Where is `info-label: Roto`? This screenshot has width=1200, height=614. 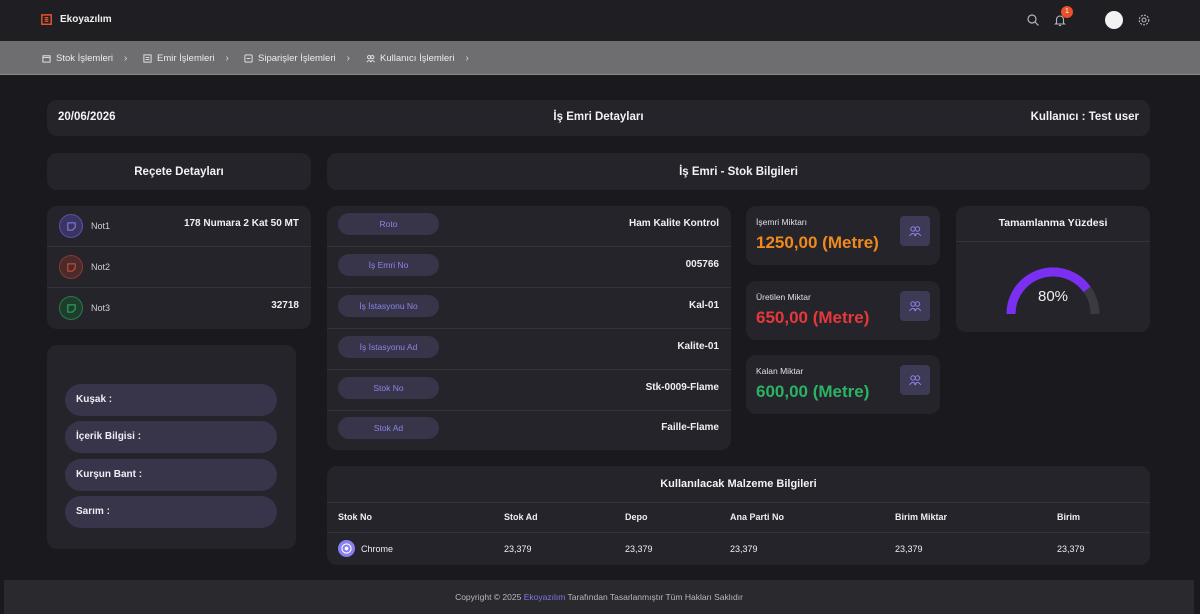
info-label: Roto is located at coordinates (388, 224).